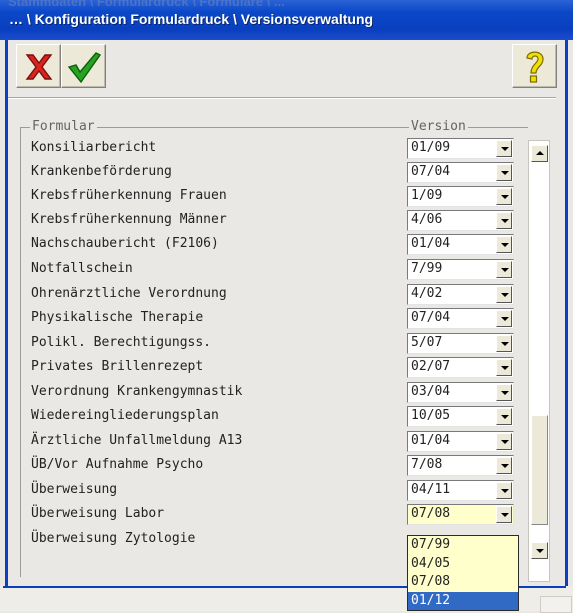 The height and width of the screenshot is (613, 573). I want to click on version-value: 03/04, so click(431, 391).